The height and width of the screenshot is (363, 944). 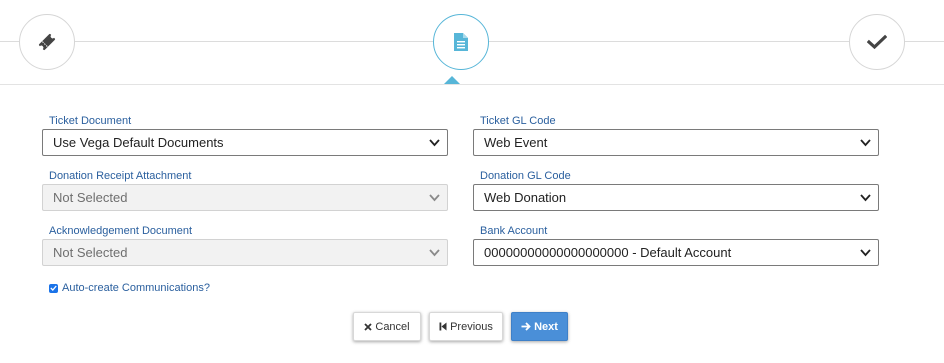 I want to click on step-confirm, so click(x=877, y=42).